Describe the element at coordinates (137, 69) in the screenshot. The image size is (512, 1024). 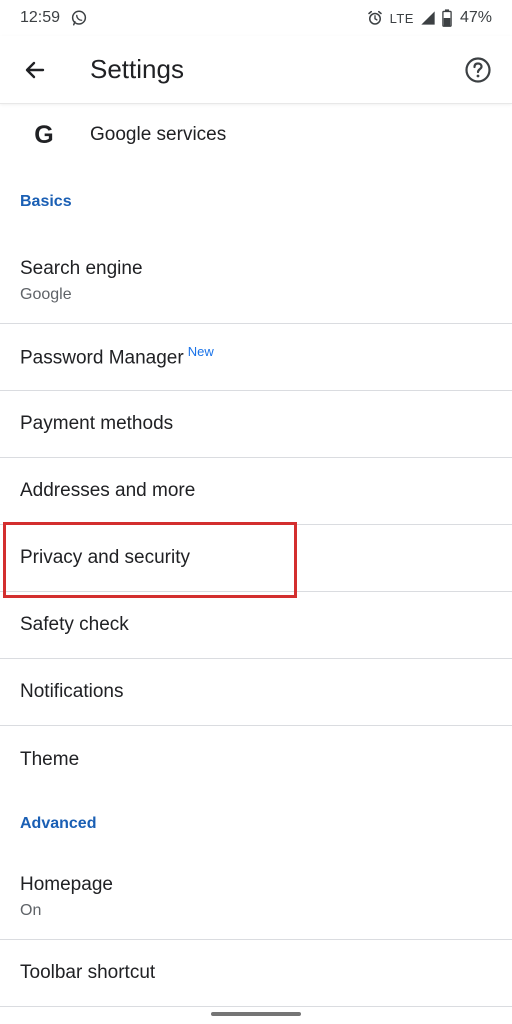
I see `page-title: Settings` at that location.